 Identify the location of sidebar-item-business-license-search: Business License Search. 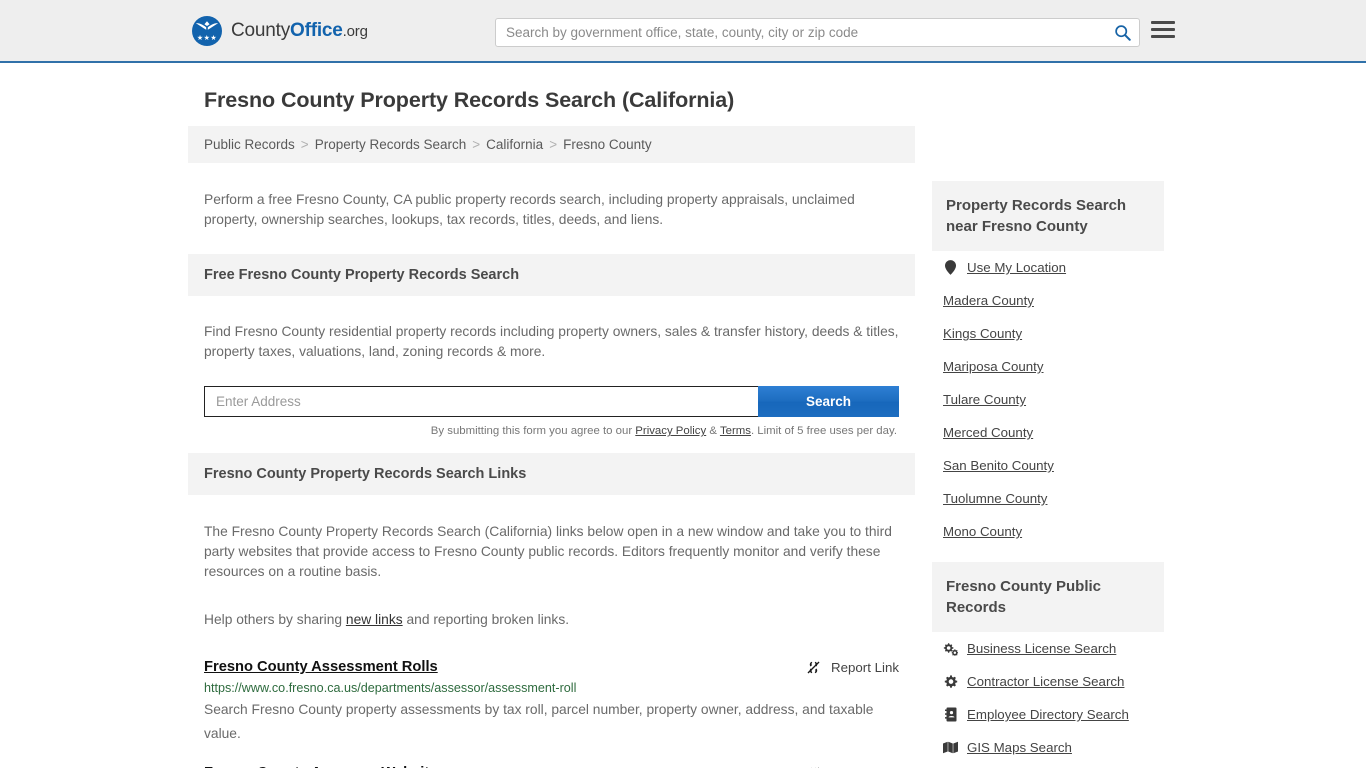
(1048, 648).